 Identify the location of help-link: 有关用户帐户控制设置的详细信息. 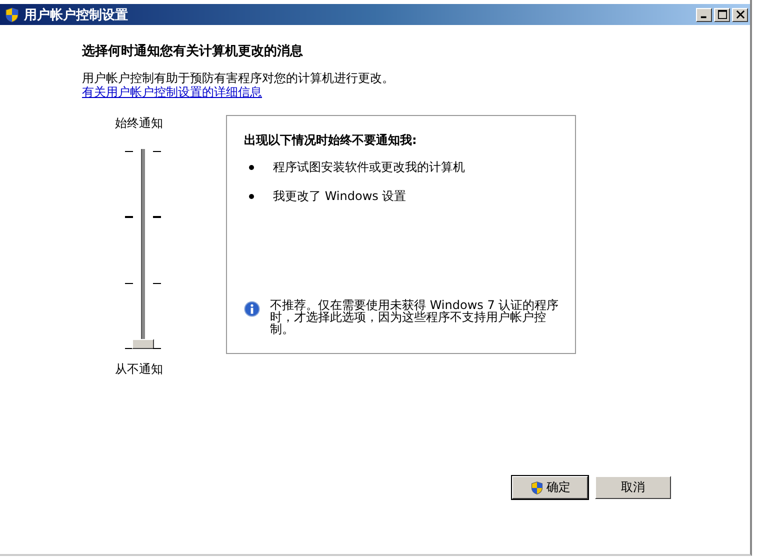
(172, 92).